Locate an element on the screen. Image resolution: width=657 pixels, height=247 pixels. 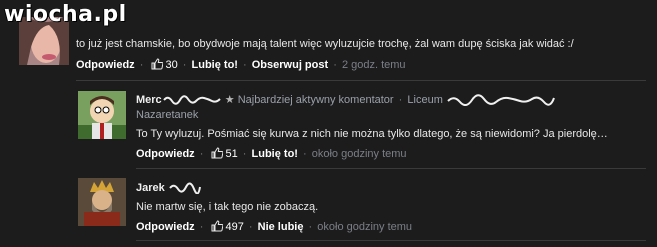
comment-header: Jarek is located at coordinates (169, 188).